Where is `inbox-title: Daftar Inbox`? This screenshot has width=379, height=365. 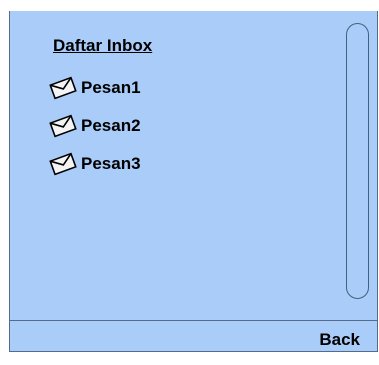 inbox-title: Daftar Inbox is located at coordinates (103, 45).